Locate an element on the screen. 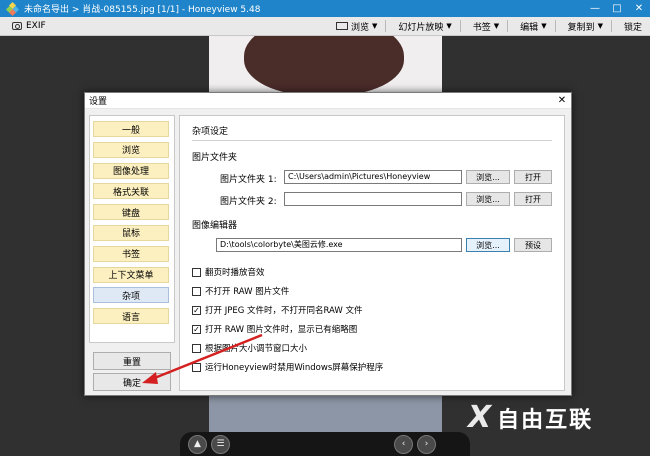 This screenshot has height=456, width=650. checkbox-raw-thumbnail-box: ✓ is located at coordinates (196, 329).